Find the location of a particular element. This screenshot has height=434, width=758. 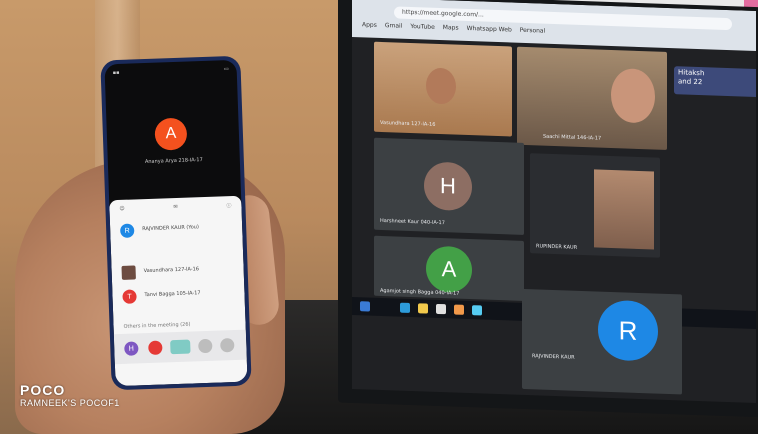

bookmark-item: Maps is located at coordinates (451, 30).